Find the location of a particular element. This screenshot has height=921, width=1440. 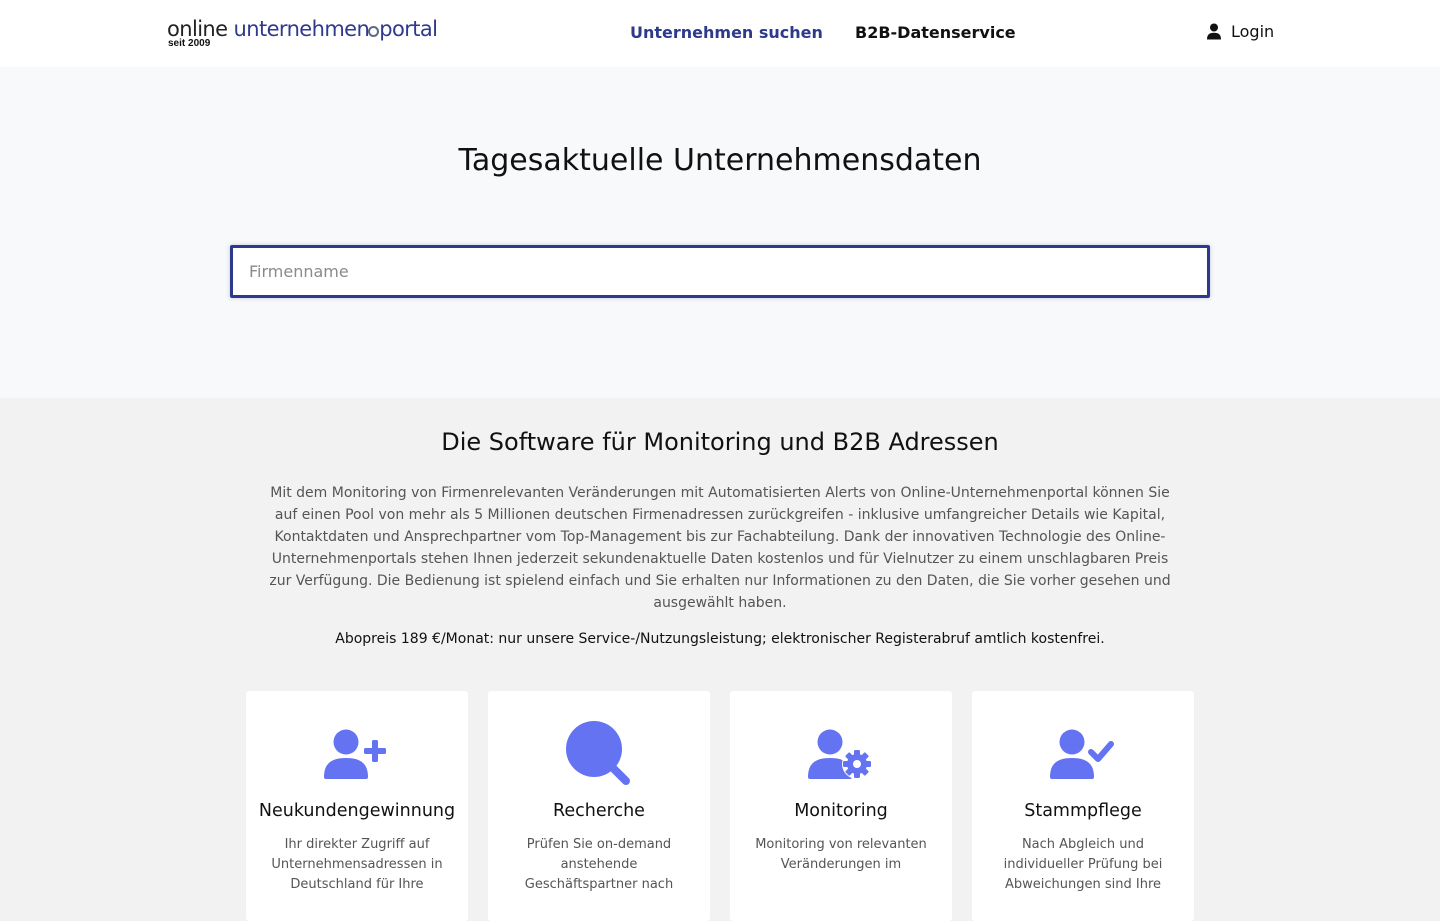

hero-title: Tagesaktuelle Unternehmensdaten is located at coordinates (720, 160).